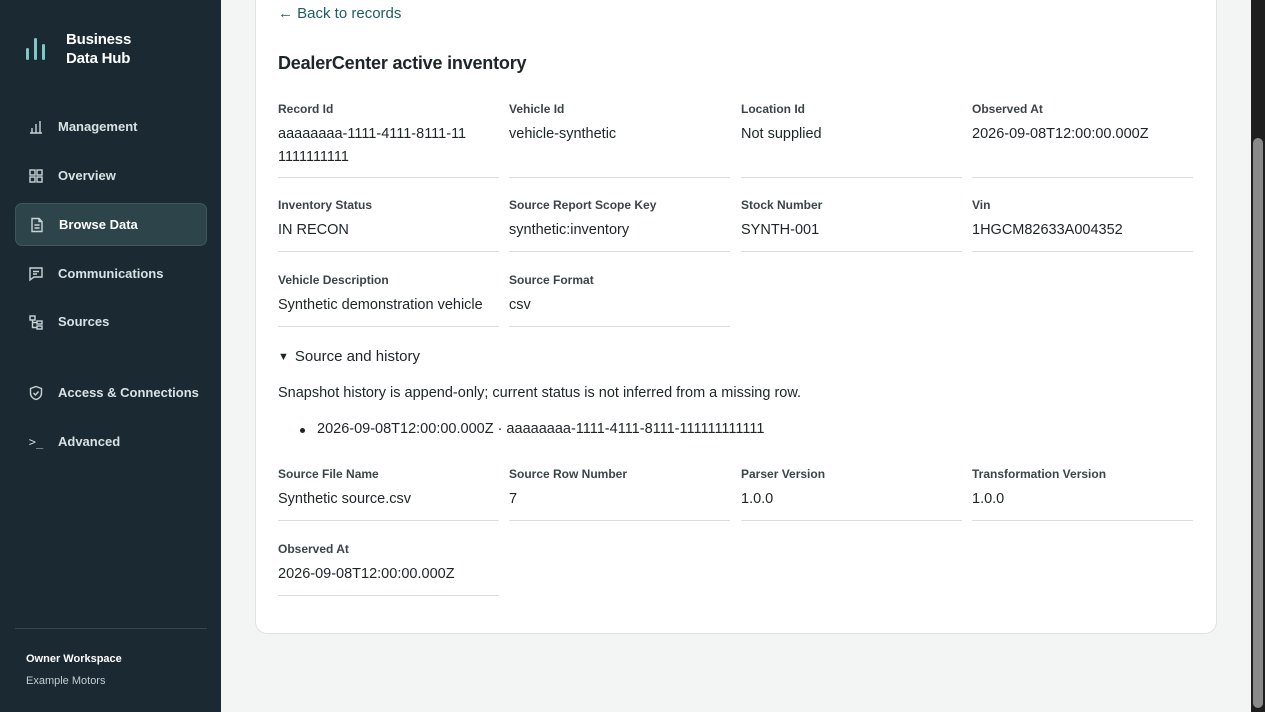  I want to click on field-label: Stock Number, so click(782, 205).